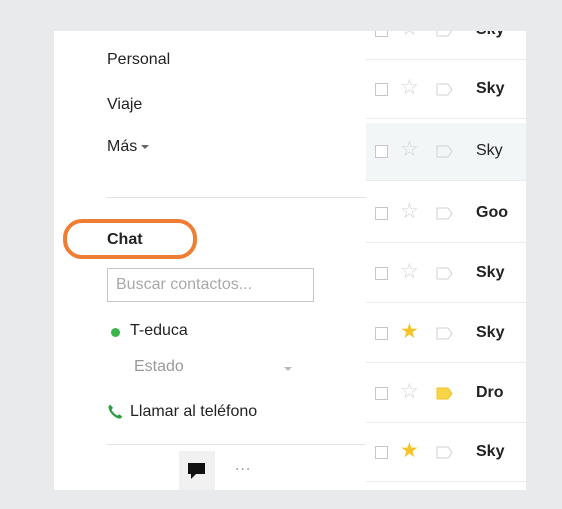  What do you see at coordinates (138, 60) in the screenshot?
I see `nav-label-personal: Personal` at bounding box center [138, 60].